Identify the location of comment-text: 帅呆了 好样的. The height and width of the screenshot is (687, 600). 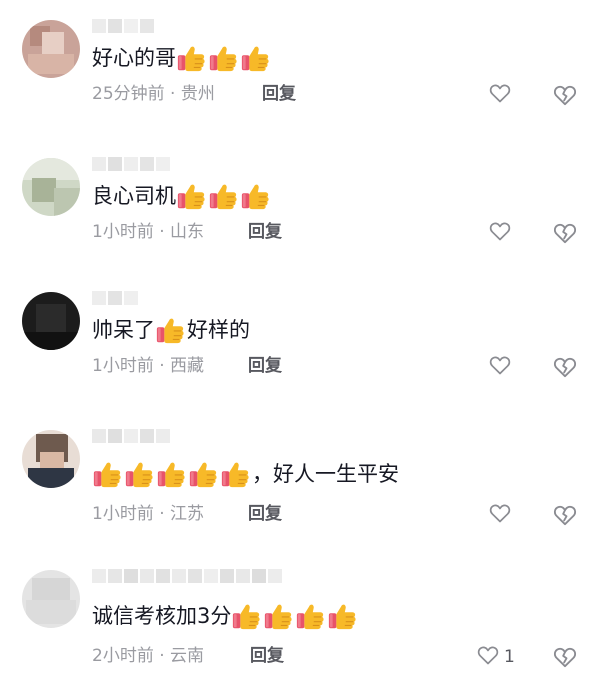
(171, 329).